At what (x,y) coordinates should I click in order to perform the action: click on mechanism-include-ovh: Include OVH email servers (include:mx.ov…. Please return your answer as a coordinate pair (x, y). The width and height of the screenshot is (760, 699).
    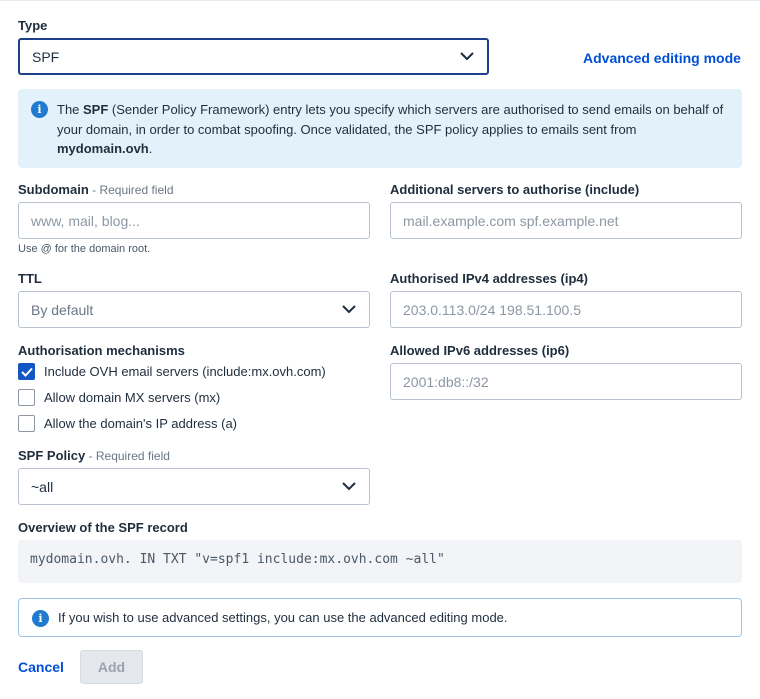
    Looking at the image, I should click on (172, 371).